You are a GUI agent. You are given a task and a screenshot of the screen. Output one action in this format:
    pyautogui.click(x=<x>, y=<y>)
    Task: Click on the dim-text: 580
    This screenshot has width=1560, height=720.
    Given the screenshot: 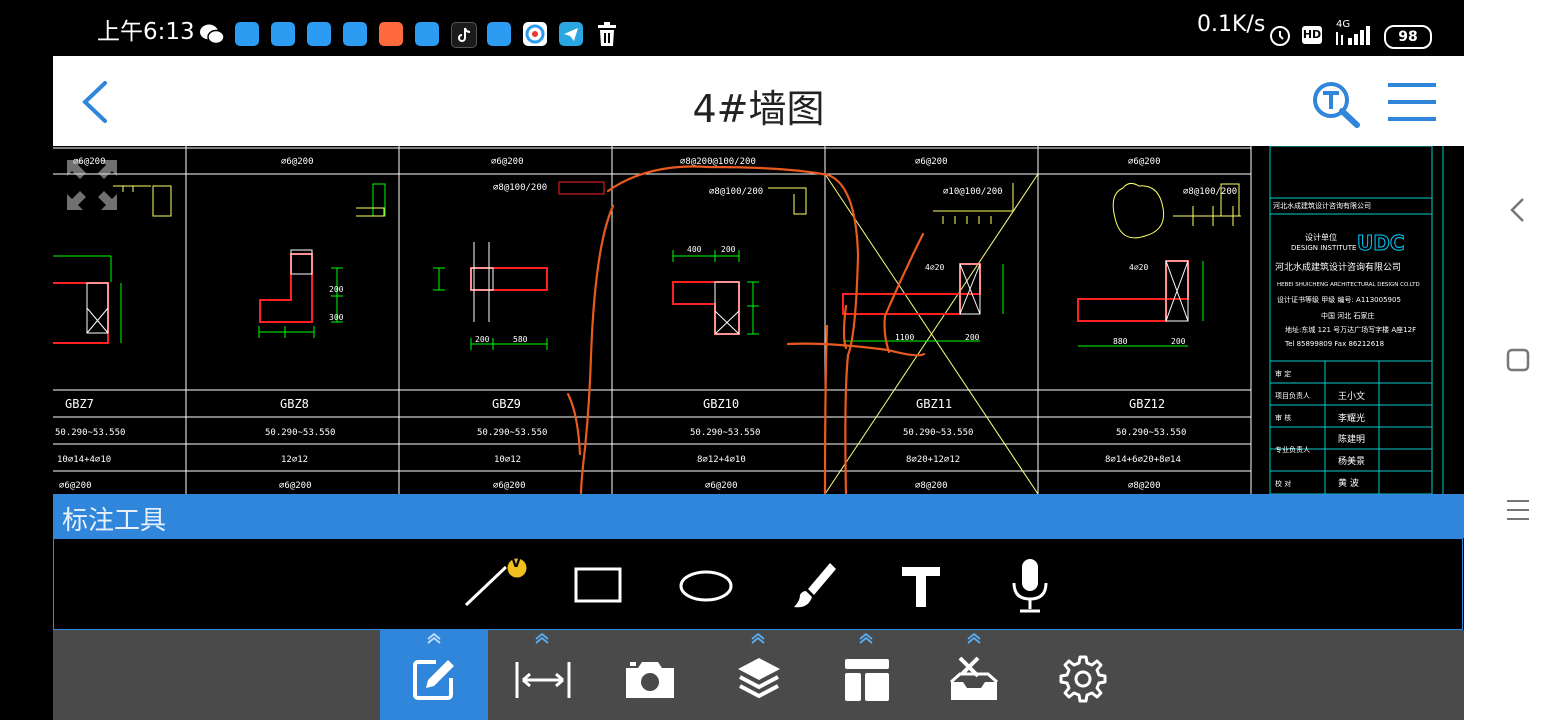 What is the action you would take?
    pyautogui.click(x=520, y=339)
    